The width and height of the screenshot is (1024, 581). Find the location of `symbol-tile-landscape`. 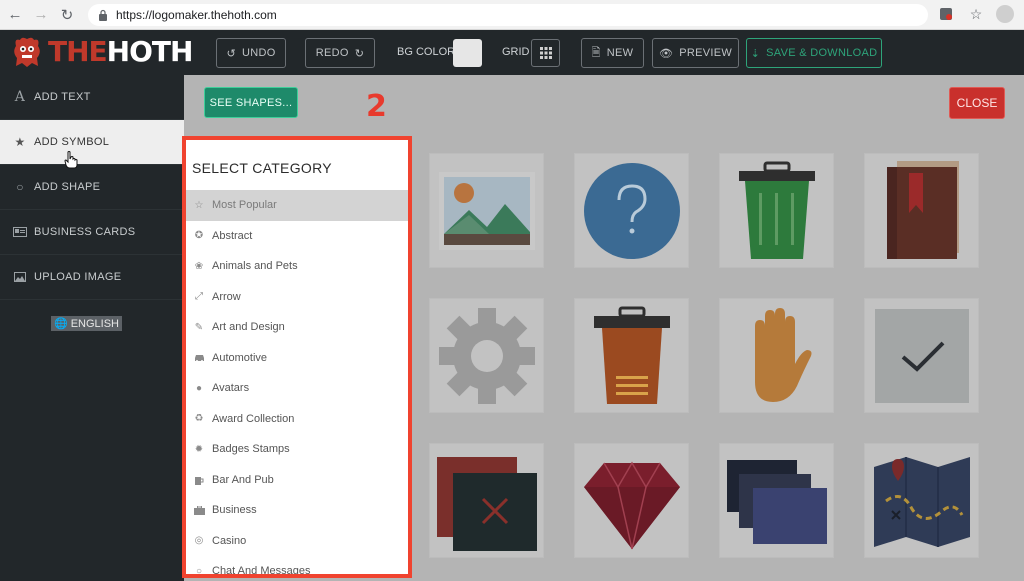

symbol-tile-landscape is located at coordinates (486, 210).